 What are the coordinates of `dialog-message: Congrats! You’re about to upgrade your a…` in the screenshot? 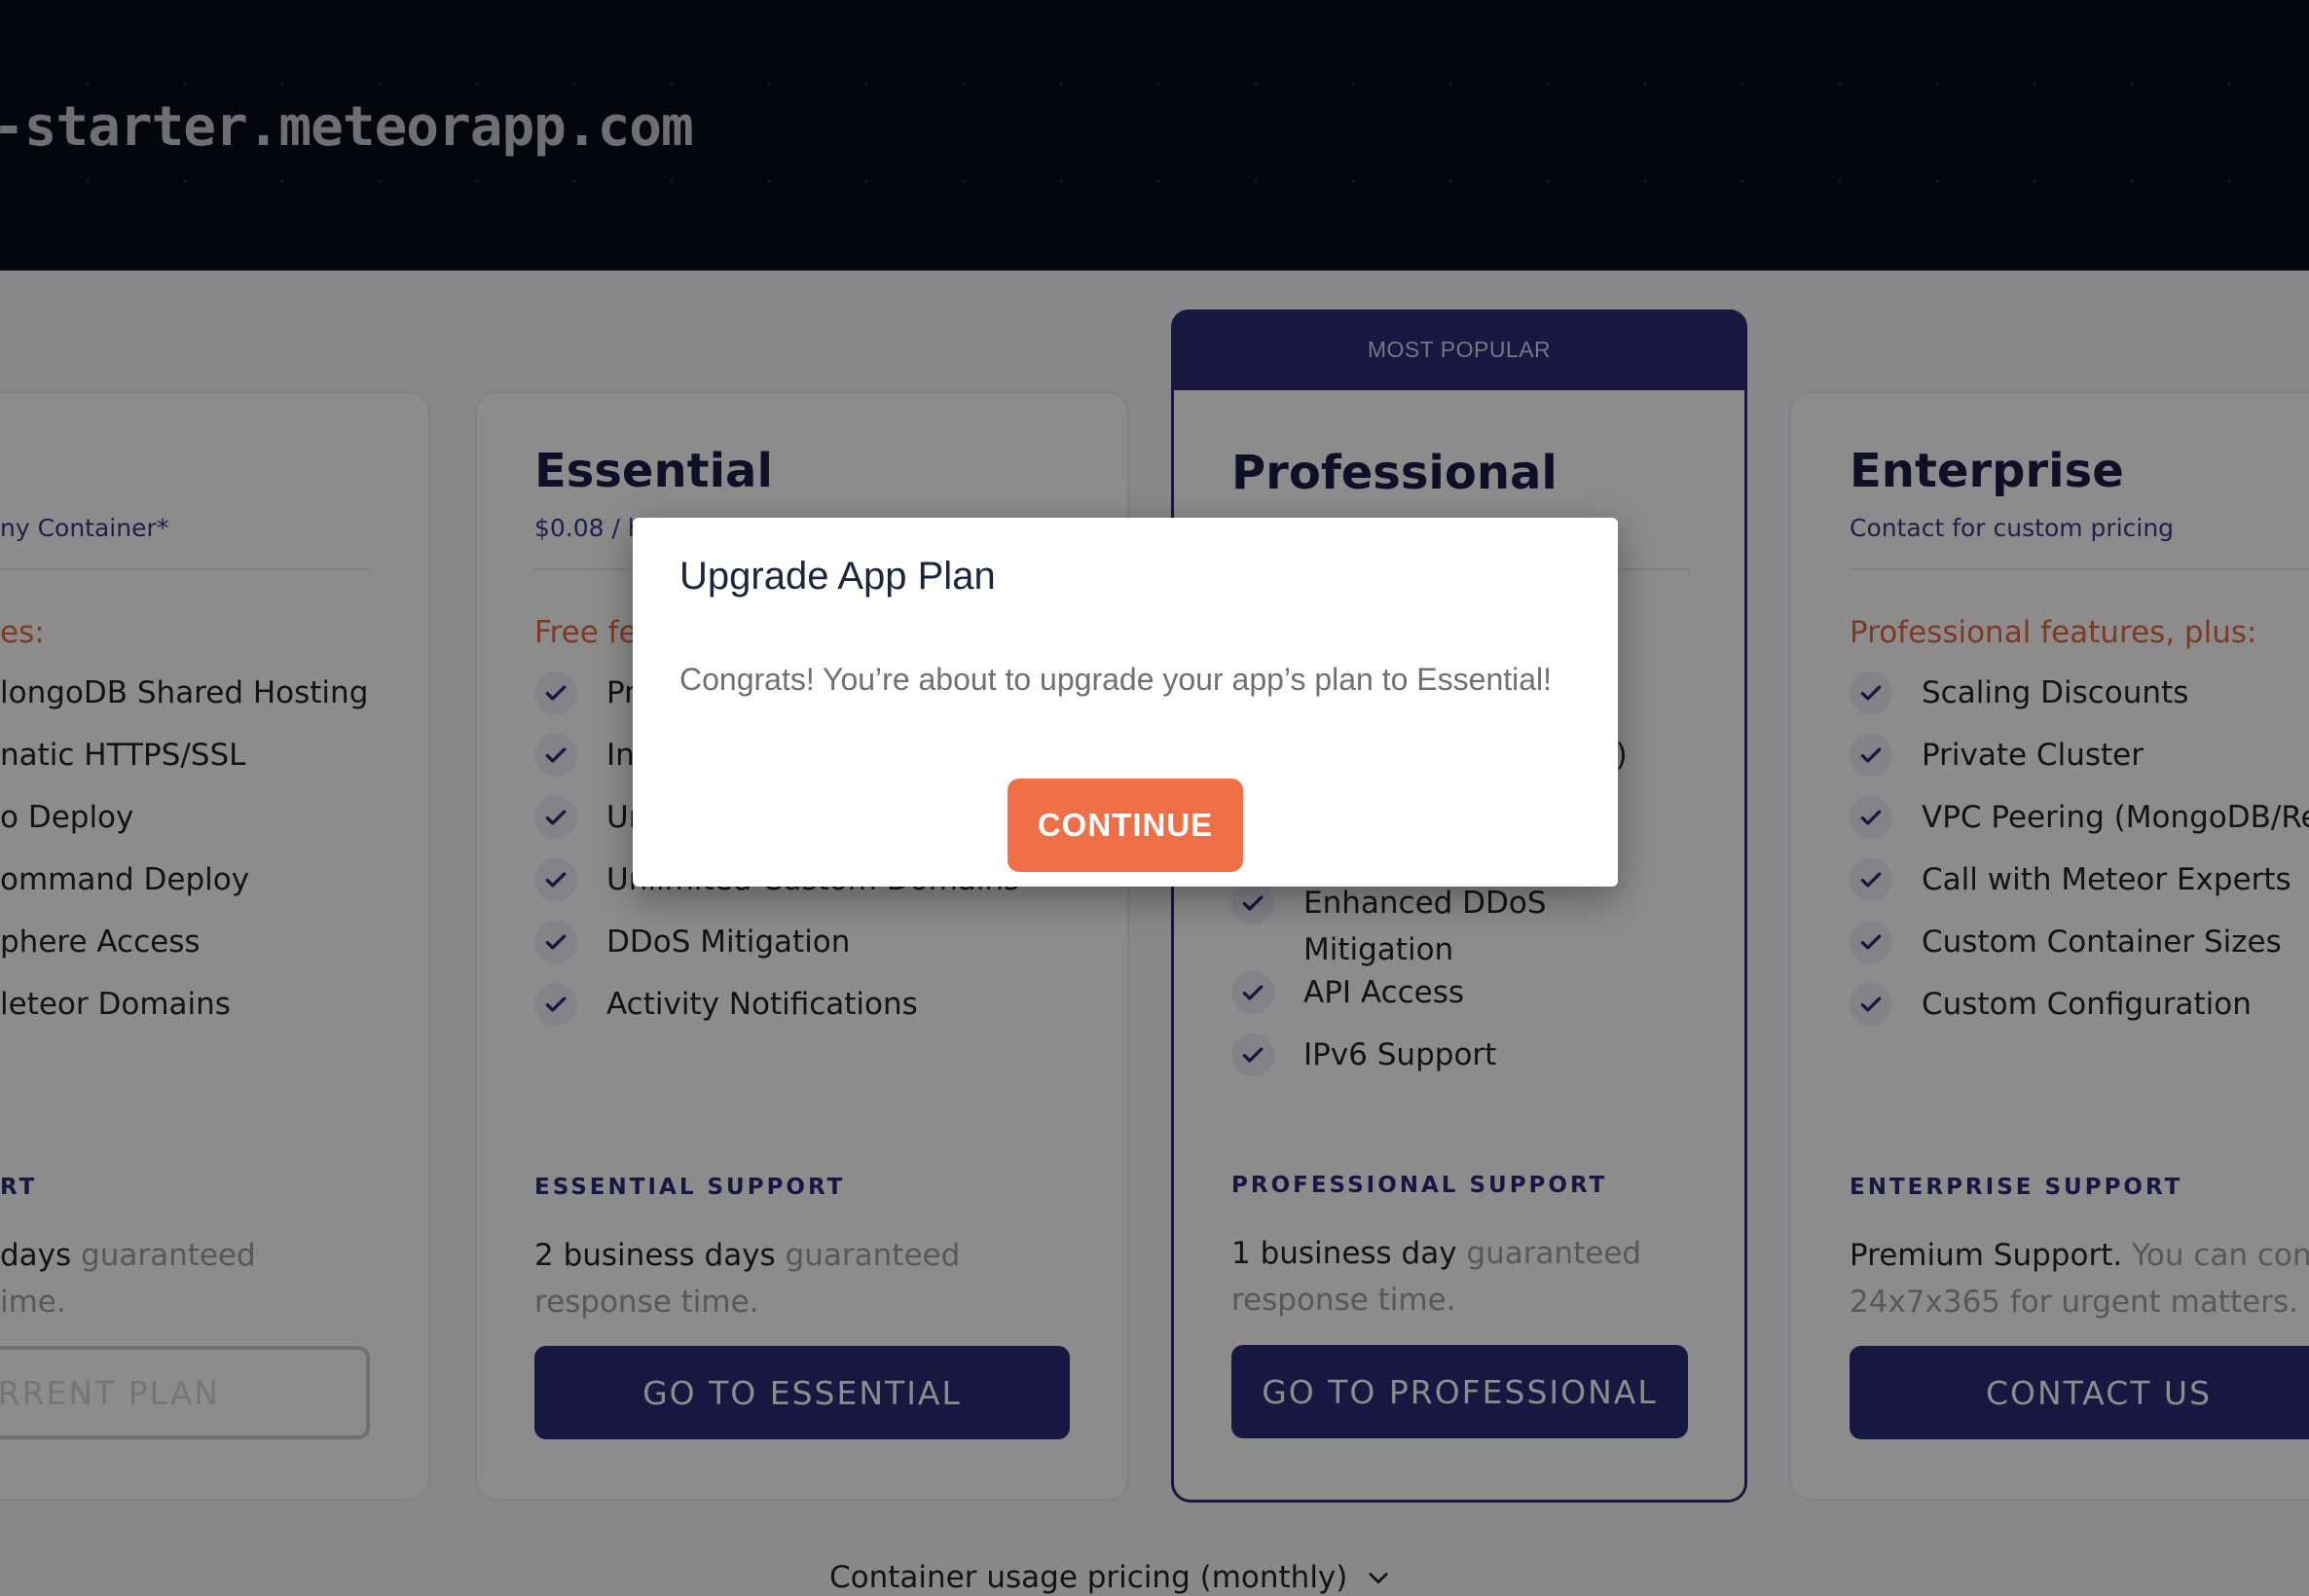 It's located at (1116, 679).